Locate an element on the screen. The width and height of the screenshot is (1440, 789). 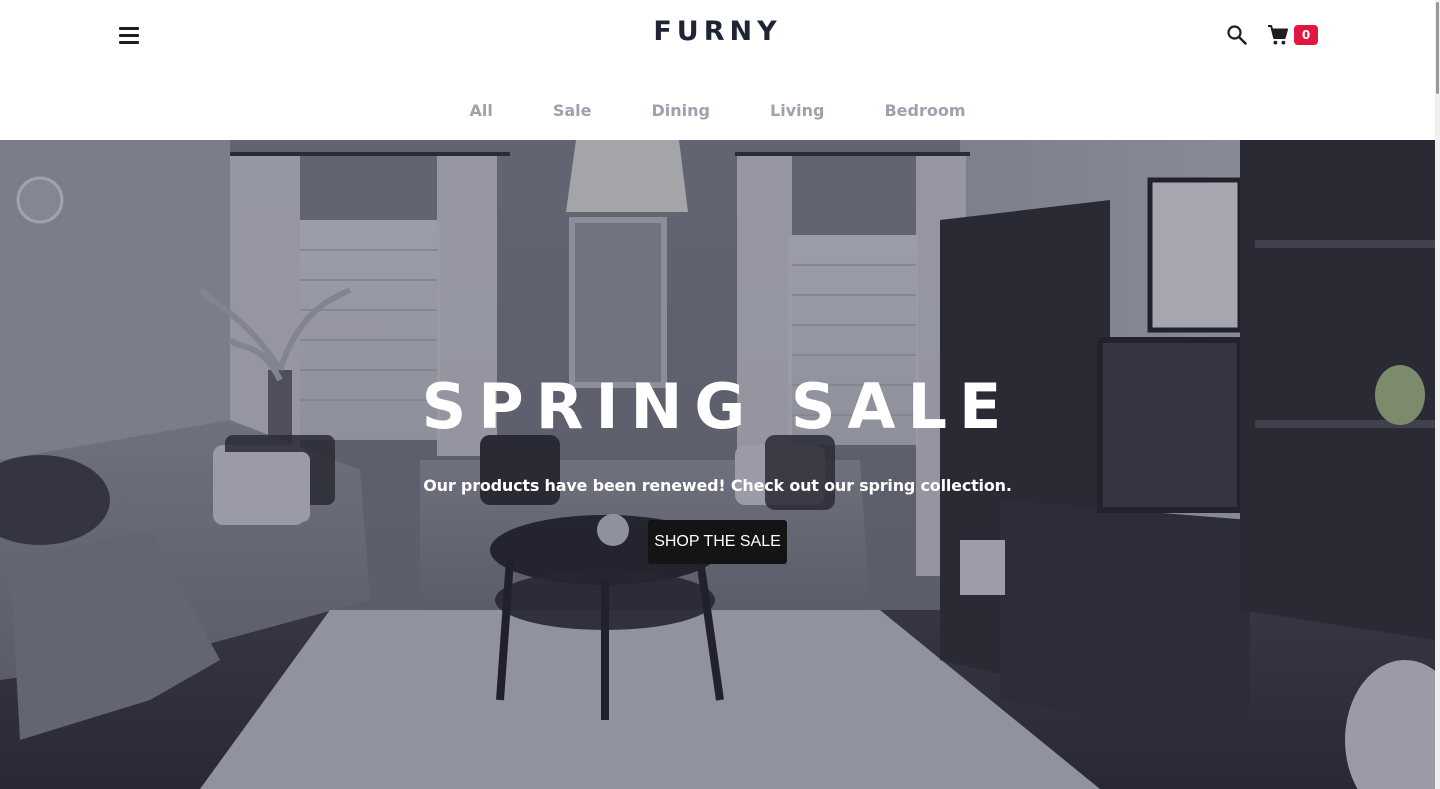
category-dining: Dining is located at coordinates (681, 111).